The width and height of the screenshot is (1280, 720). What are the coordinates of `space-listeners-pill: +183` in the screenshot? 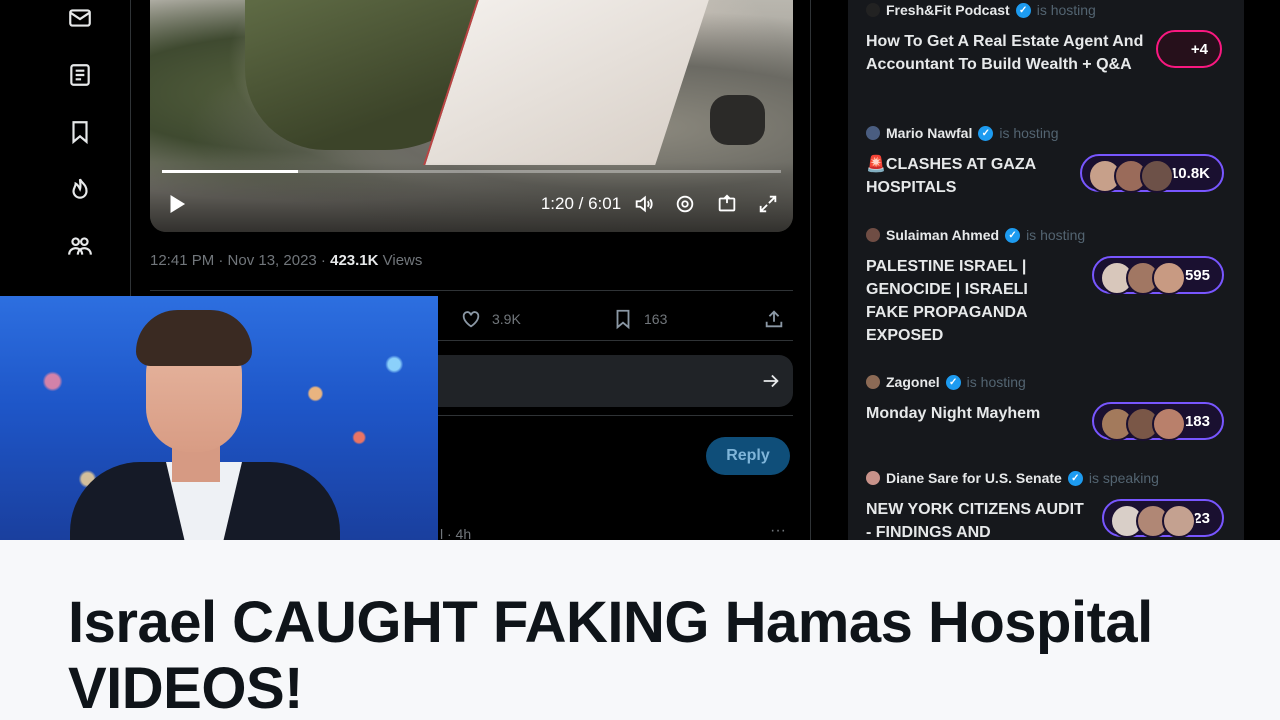 It's located at (1158, 421).